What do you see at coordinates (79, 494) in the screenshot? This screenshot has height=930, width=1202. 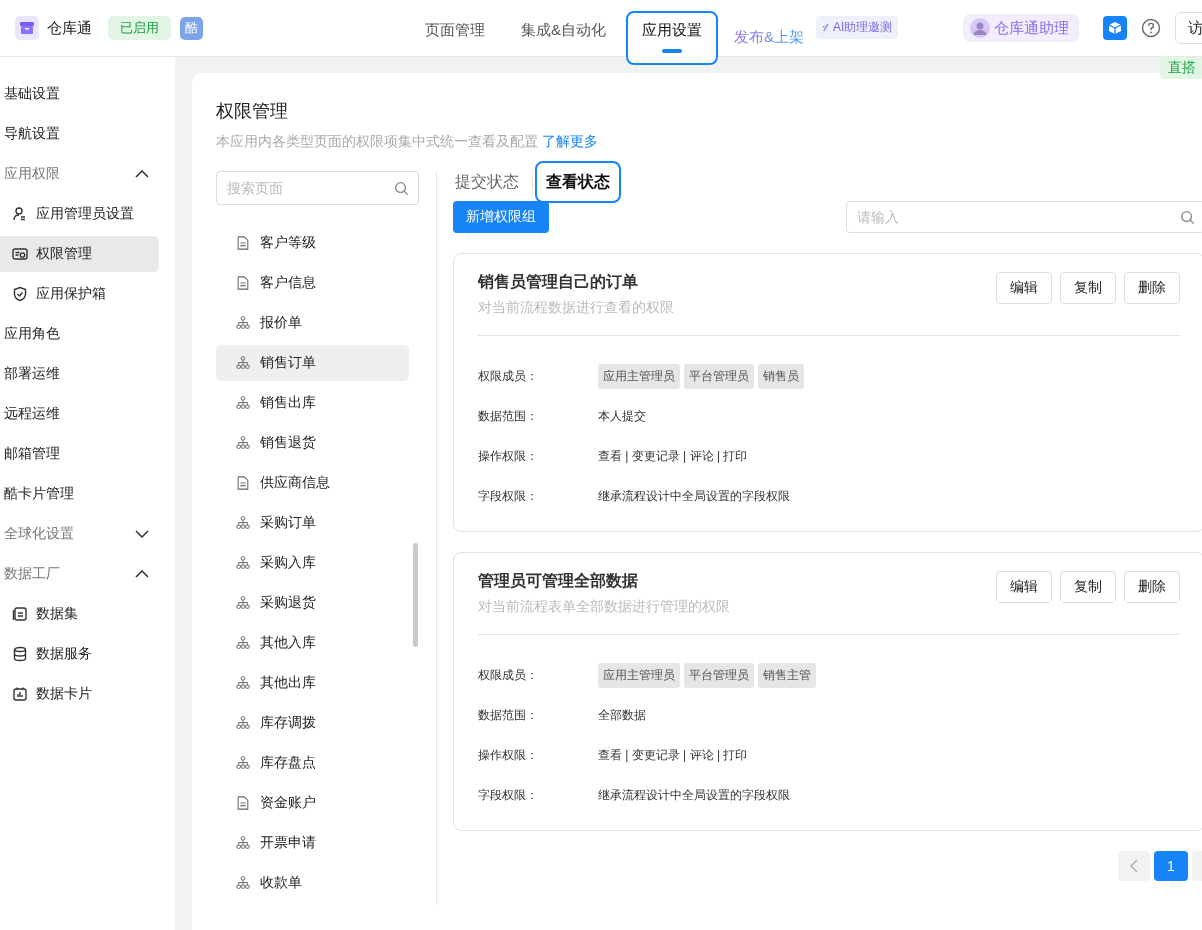 I see `sidebar-item: 酷卡片管理` at bounding box center [79, 494].